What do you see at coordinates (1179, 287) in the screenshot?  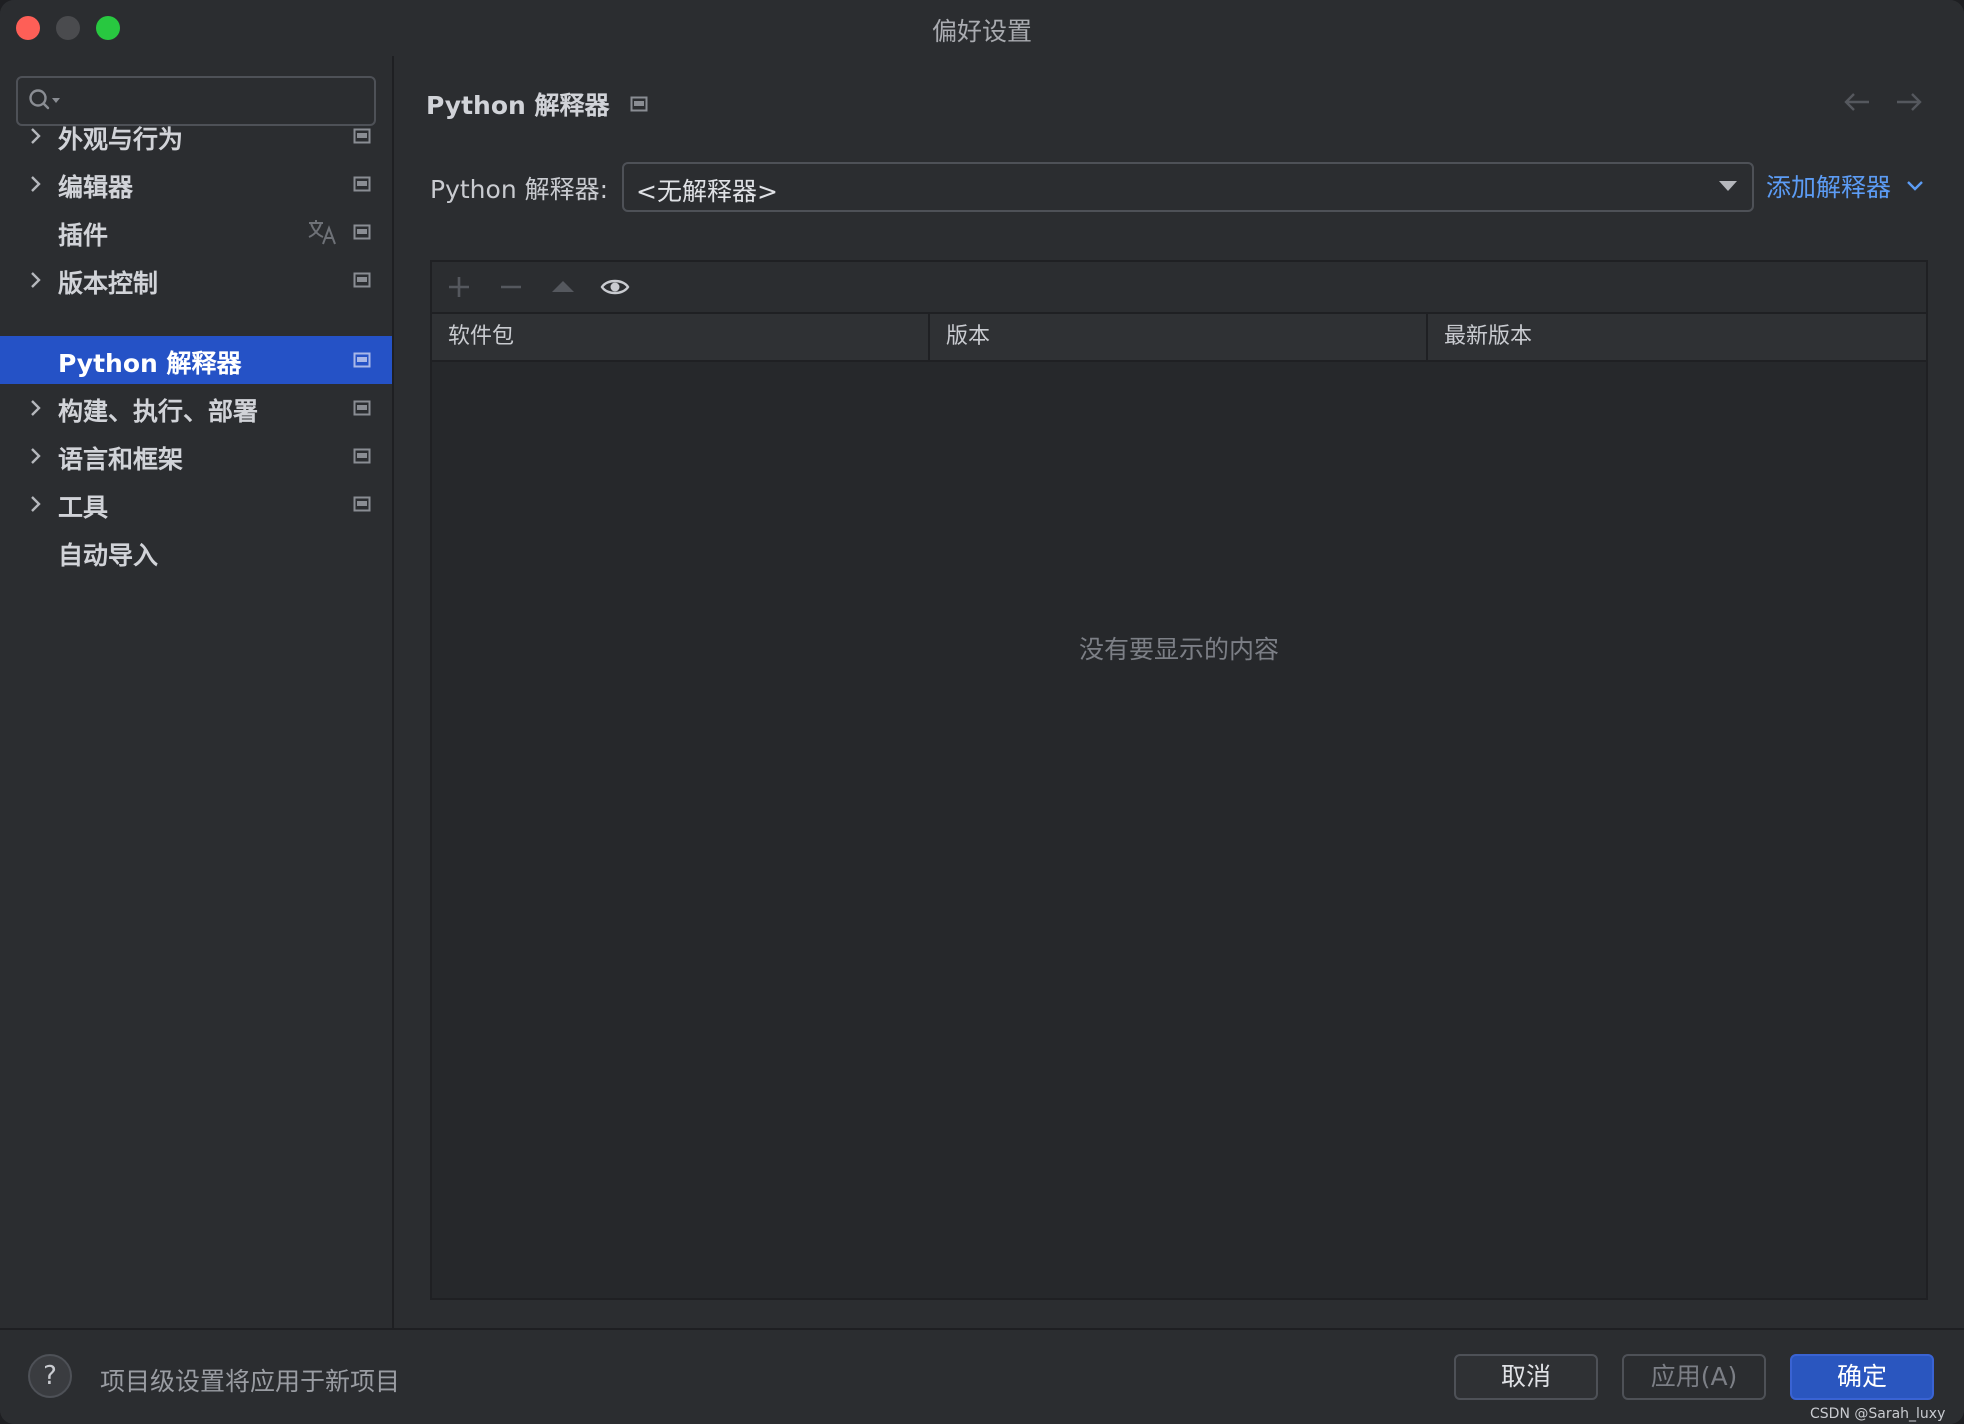 I see `packages-toolbar` at bounding box center [1179, 287].